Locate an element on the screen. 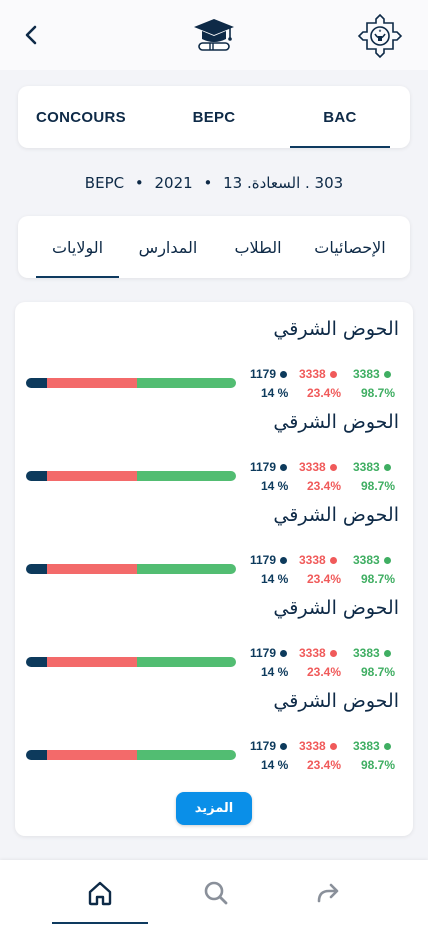 The height and width of the screenshot is (926, 428). share-icon is located at coordinates (328, 893).